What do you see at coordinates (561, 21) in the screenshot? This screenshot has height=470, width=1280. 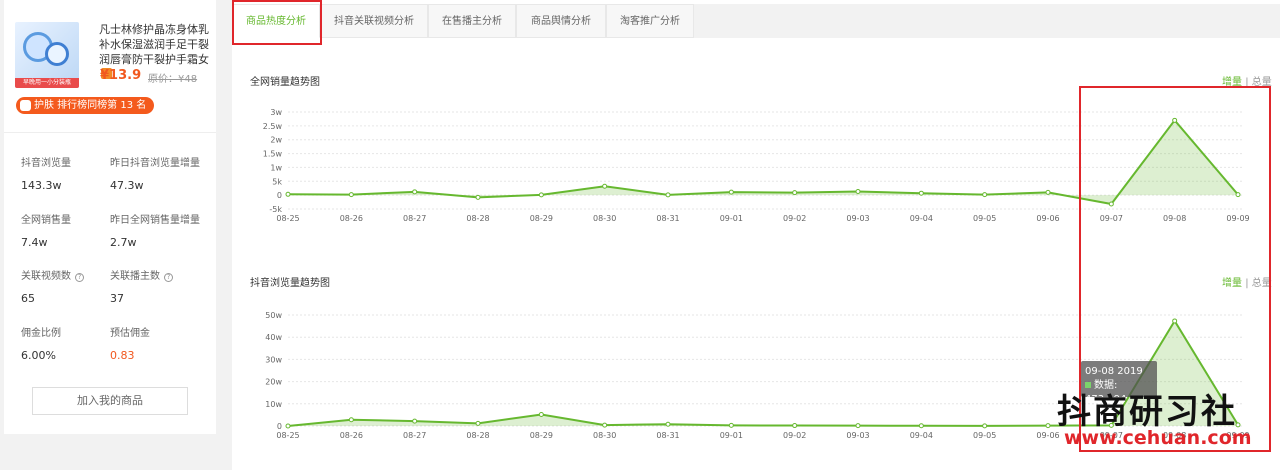 I see `tab-sentiment: 商品舆情分析` at bounding box center [561, 21].